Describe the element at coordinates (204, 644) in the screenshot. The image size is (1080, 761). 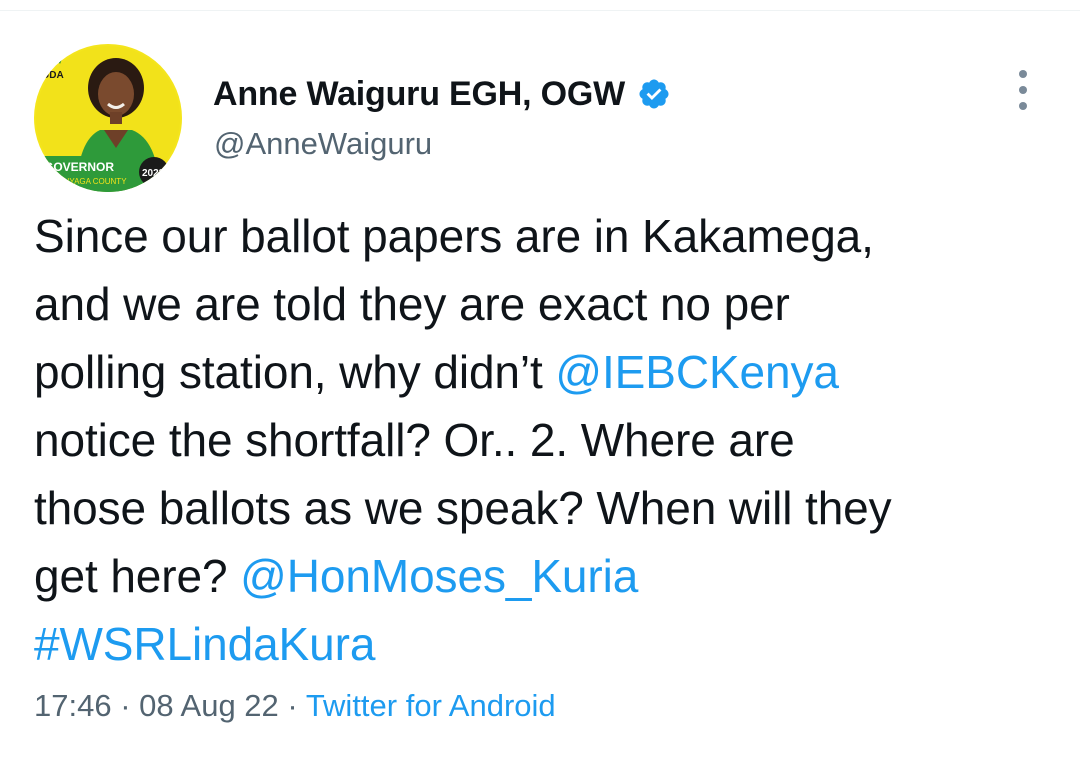
I see `hashtag-link-wsrlindakura: #WSRLindaKura` at that location.